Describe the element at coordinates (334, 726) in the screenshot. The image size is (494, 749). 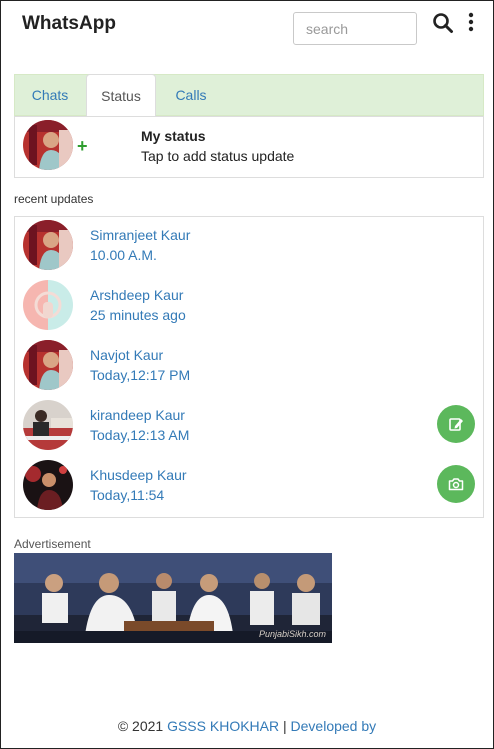
I see `footer-developed-link: Developed by` at that location.